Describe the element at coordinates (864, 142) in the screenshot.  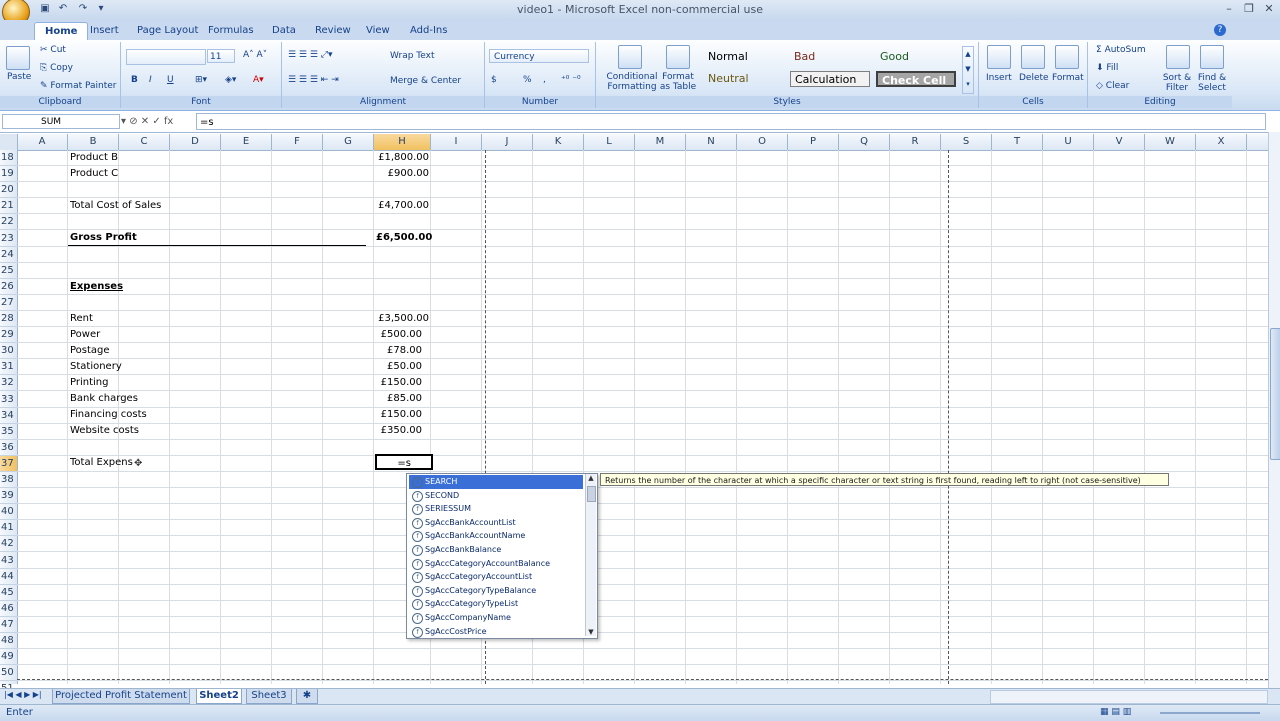
I see `column-header-q: Q` at that location.